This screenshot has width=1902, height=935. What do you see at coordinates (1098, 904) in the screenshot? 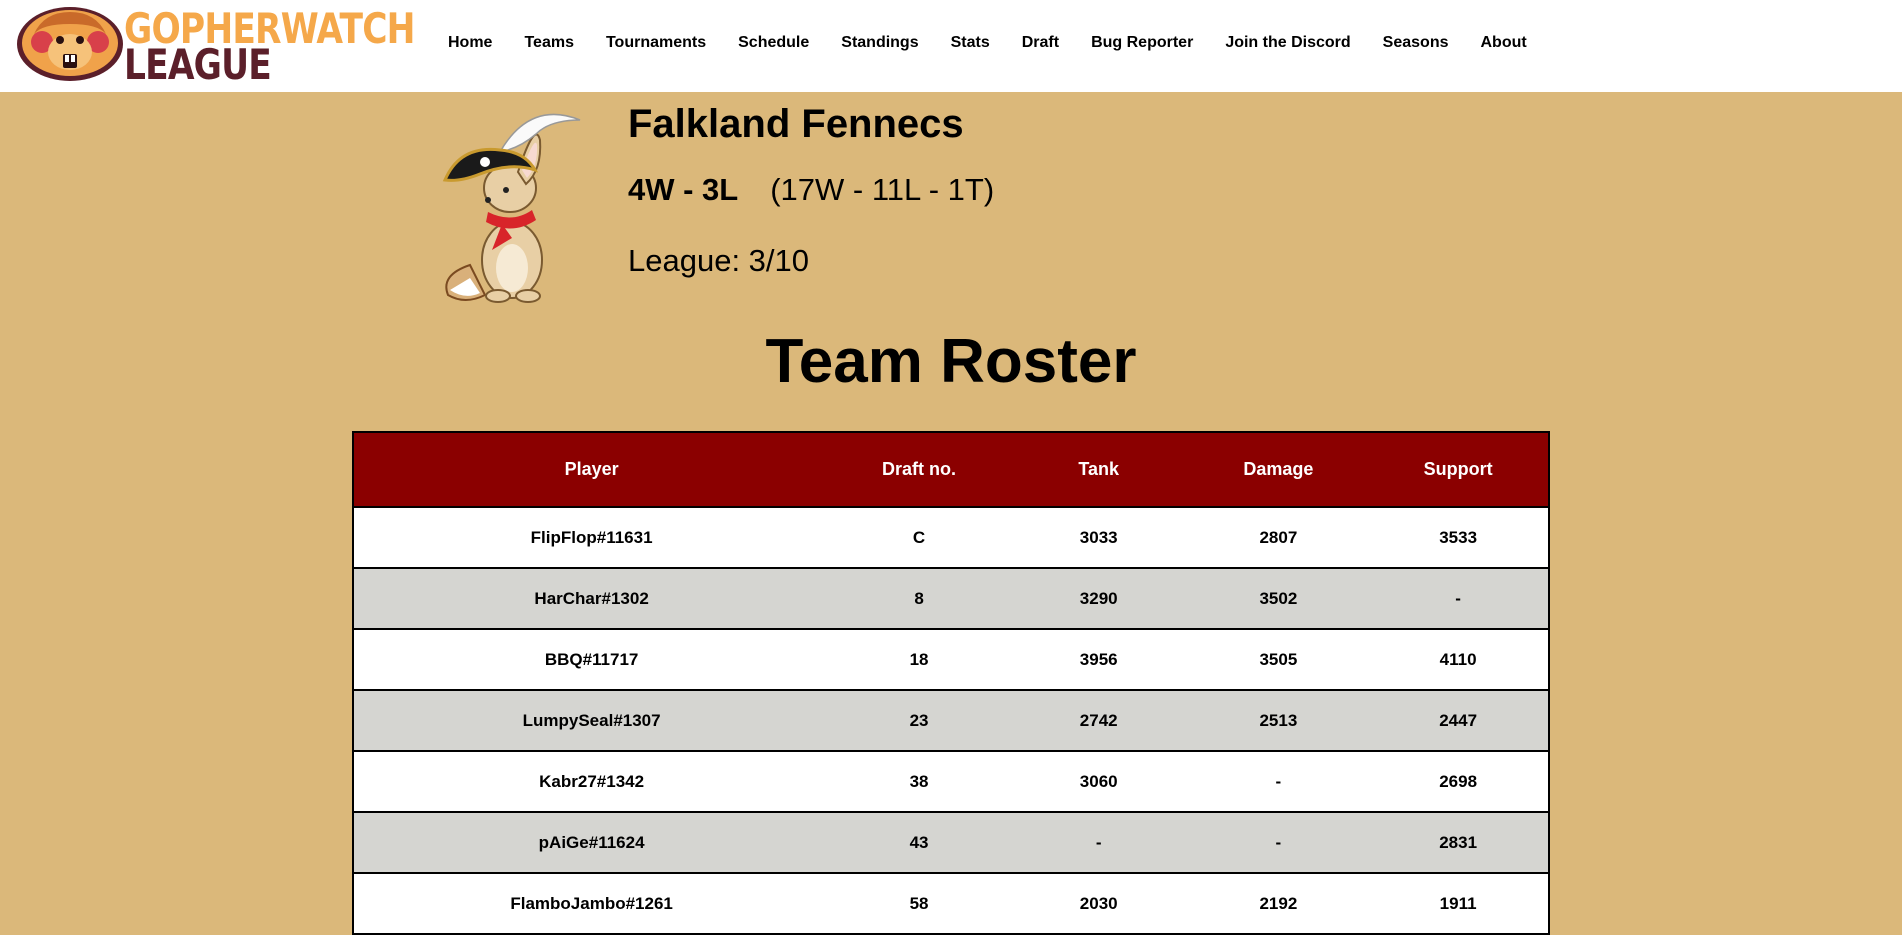
I see `tank-sr: 2030` at bounding box center [1098, 904].